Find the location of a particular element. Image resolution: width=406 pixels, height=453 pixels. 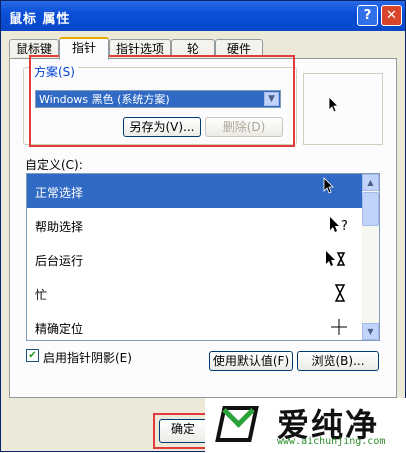

crosshair-cursor-icon is located at coordinates (339, 327).